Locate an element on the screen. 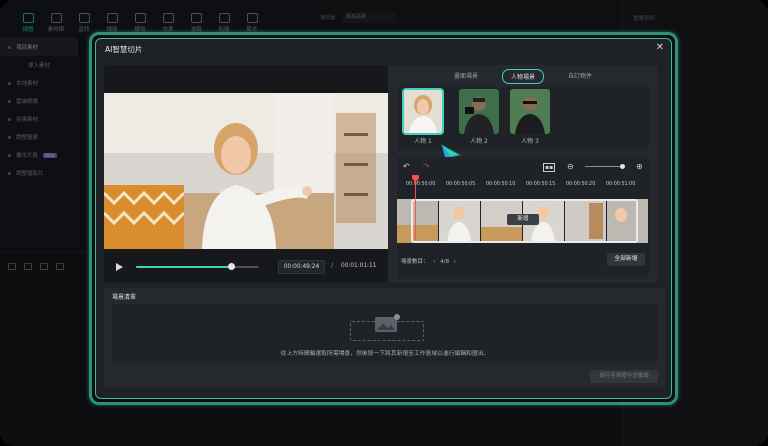 This screenshot has height=446, width=768. person-label: 人物 1 is located at coordinates (423, 141).